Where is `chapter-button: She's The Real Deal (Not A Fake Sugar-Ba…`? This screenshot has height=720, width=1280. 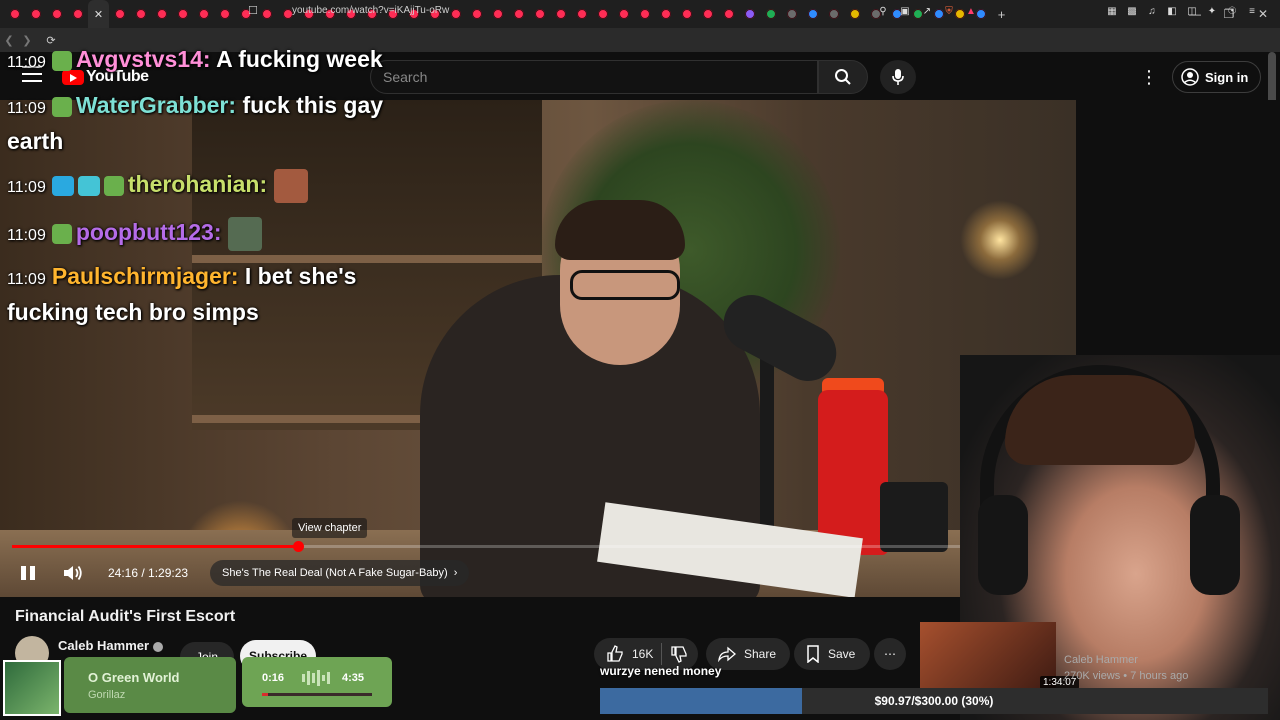
chapter-button: She's The Real Deal (Not A Fake Sugar-Ba… is located at coordinates (340, 573).